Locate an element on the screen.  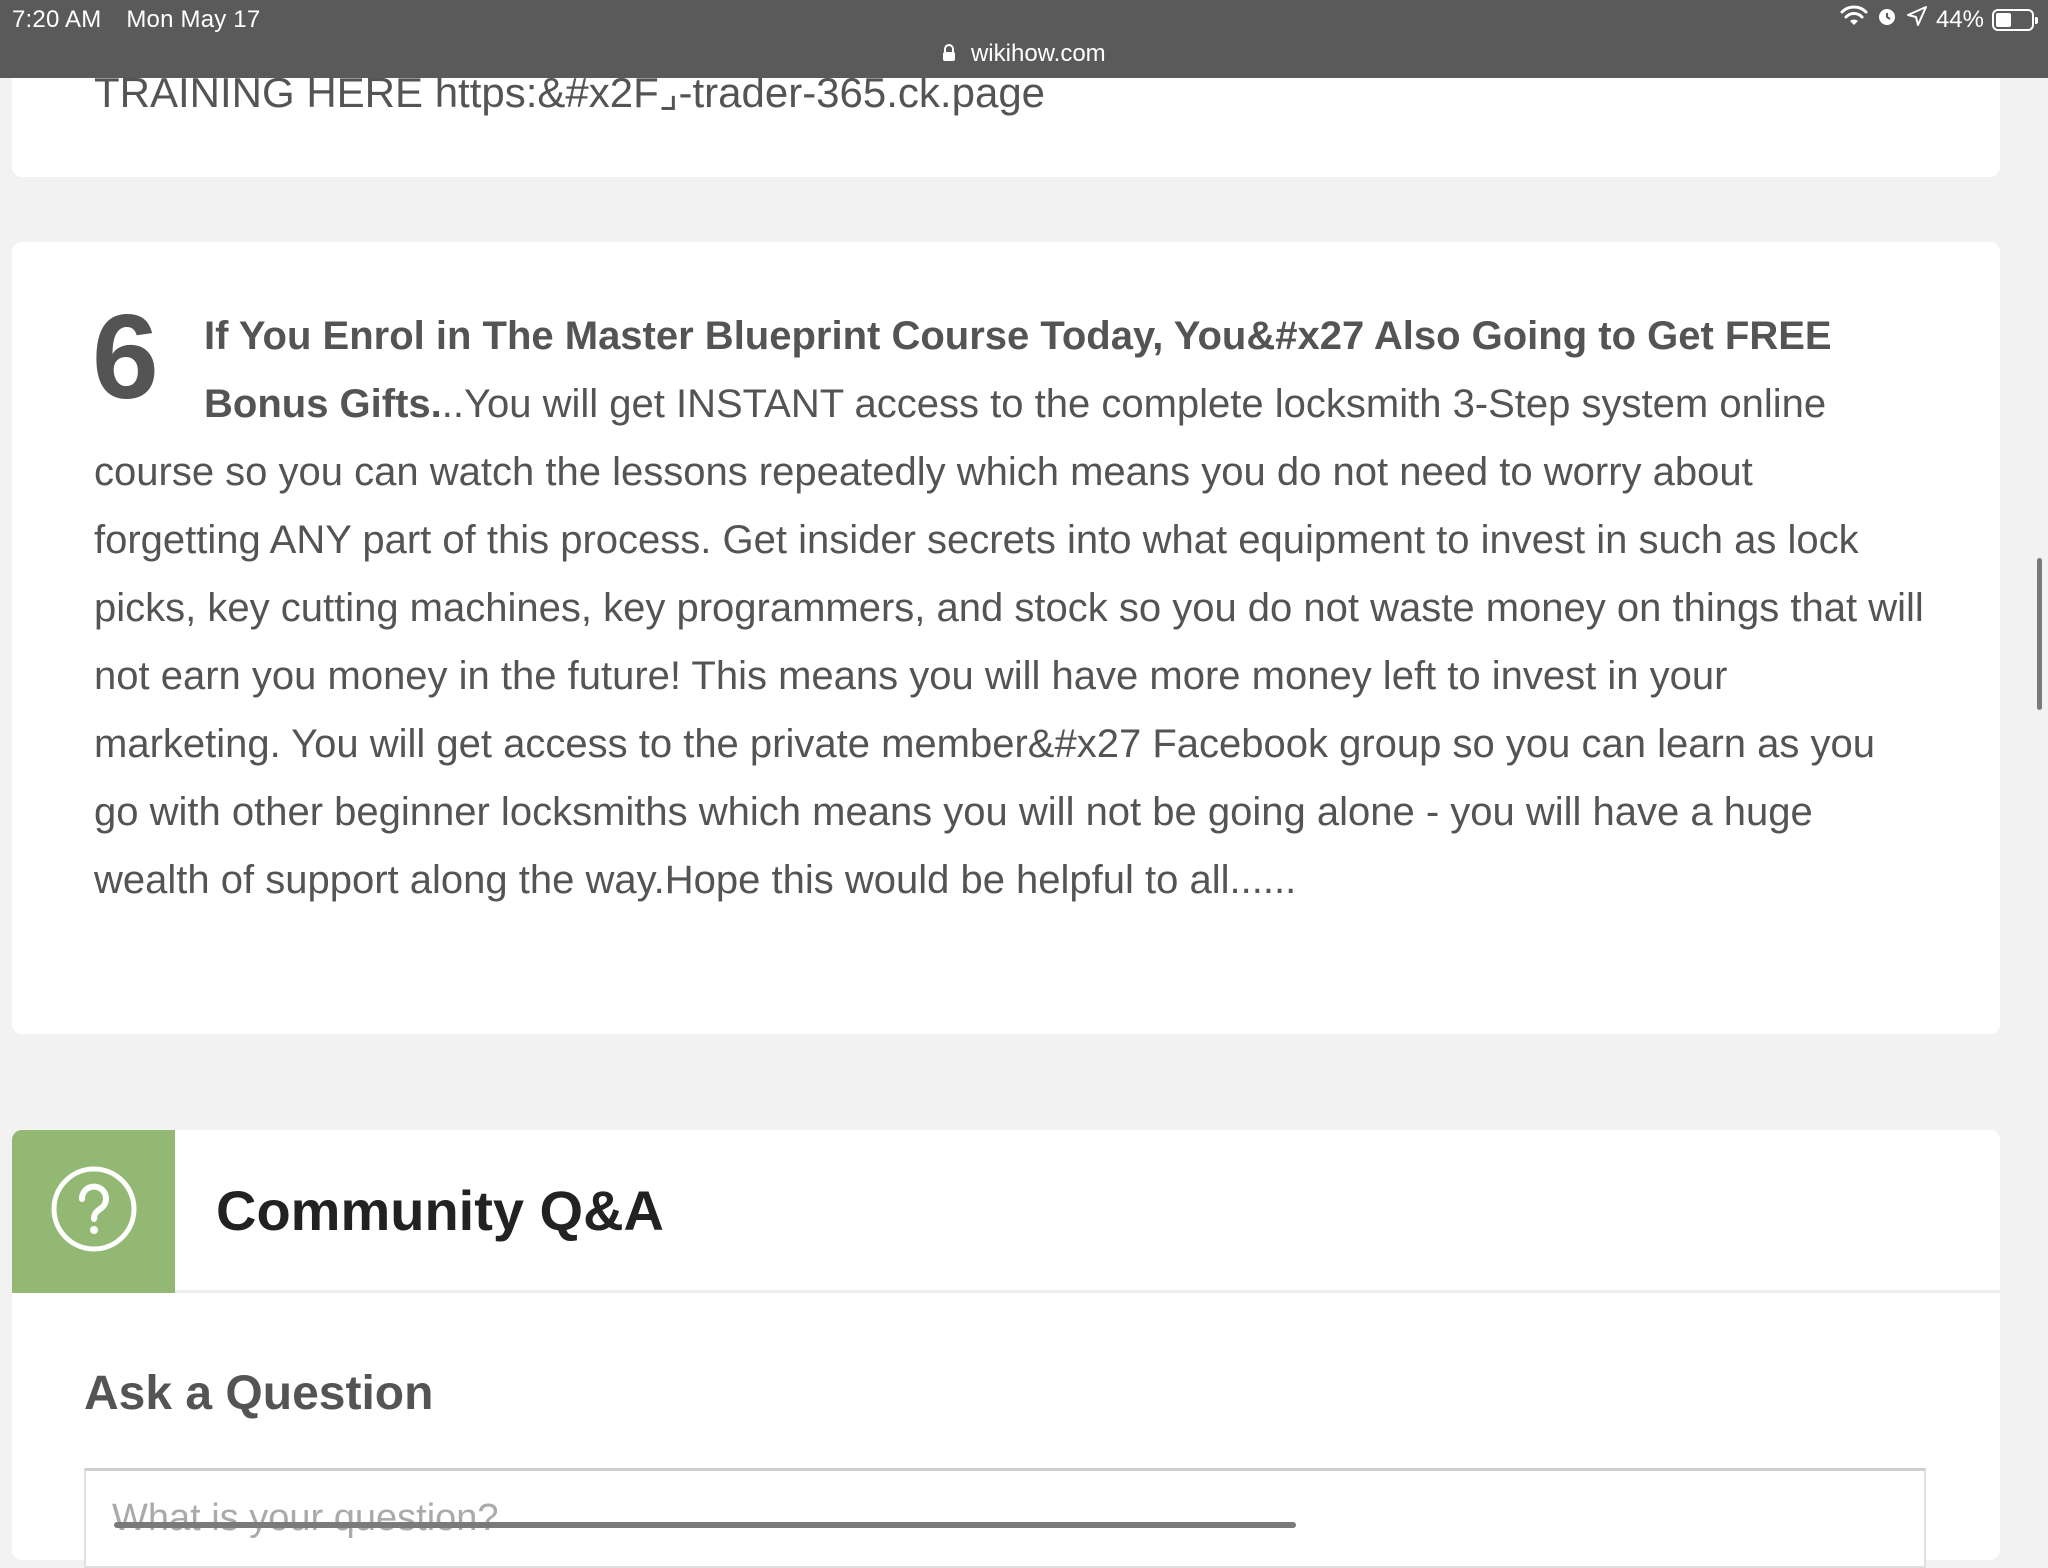
alarm-icon is located at coordinates (1887, 19).